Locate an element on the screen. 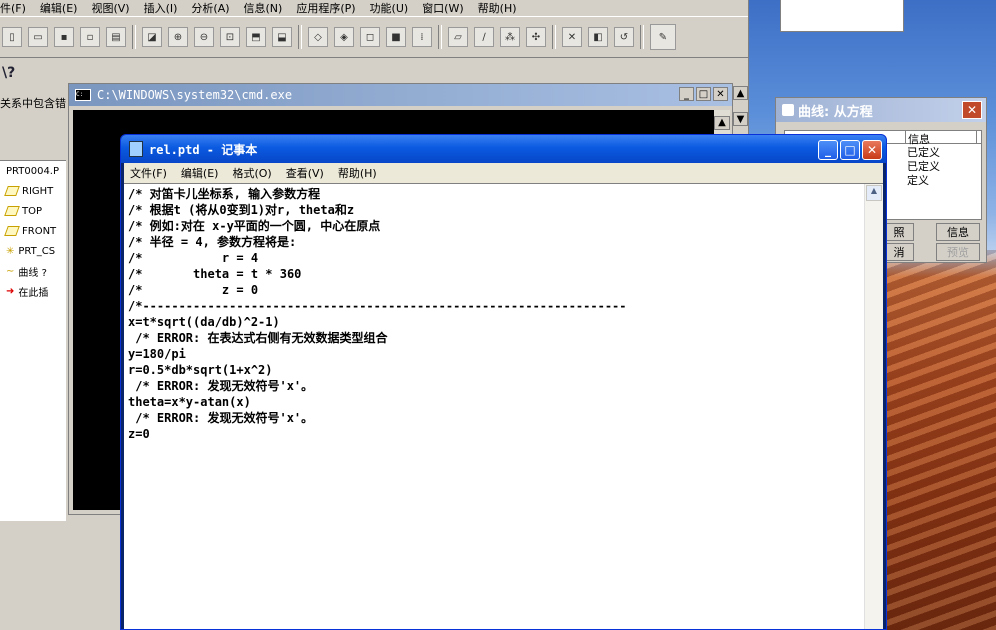  save-copy-icon: ▫ is located at coordinates (90, 37).